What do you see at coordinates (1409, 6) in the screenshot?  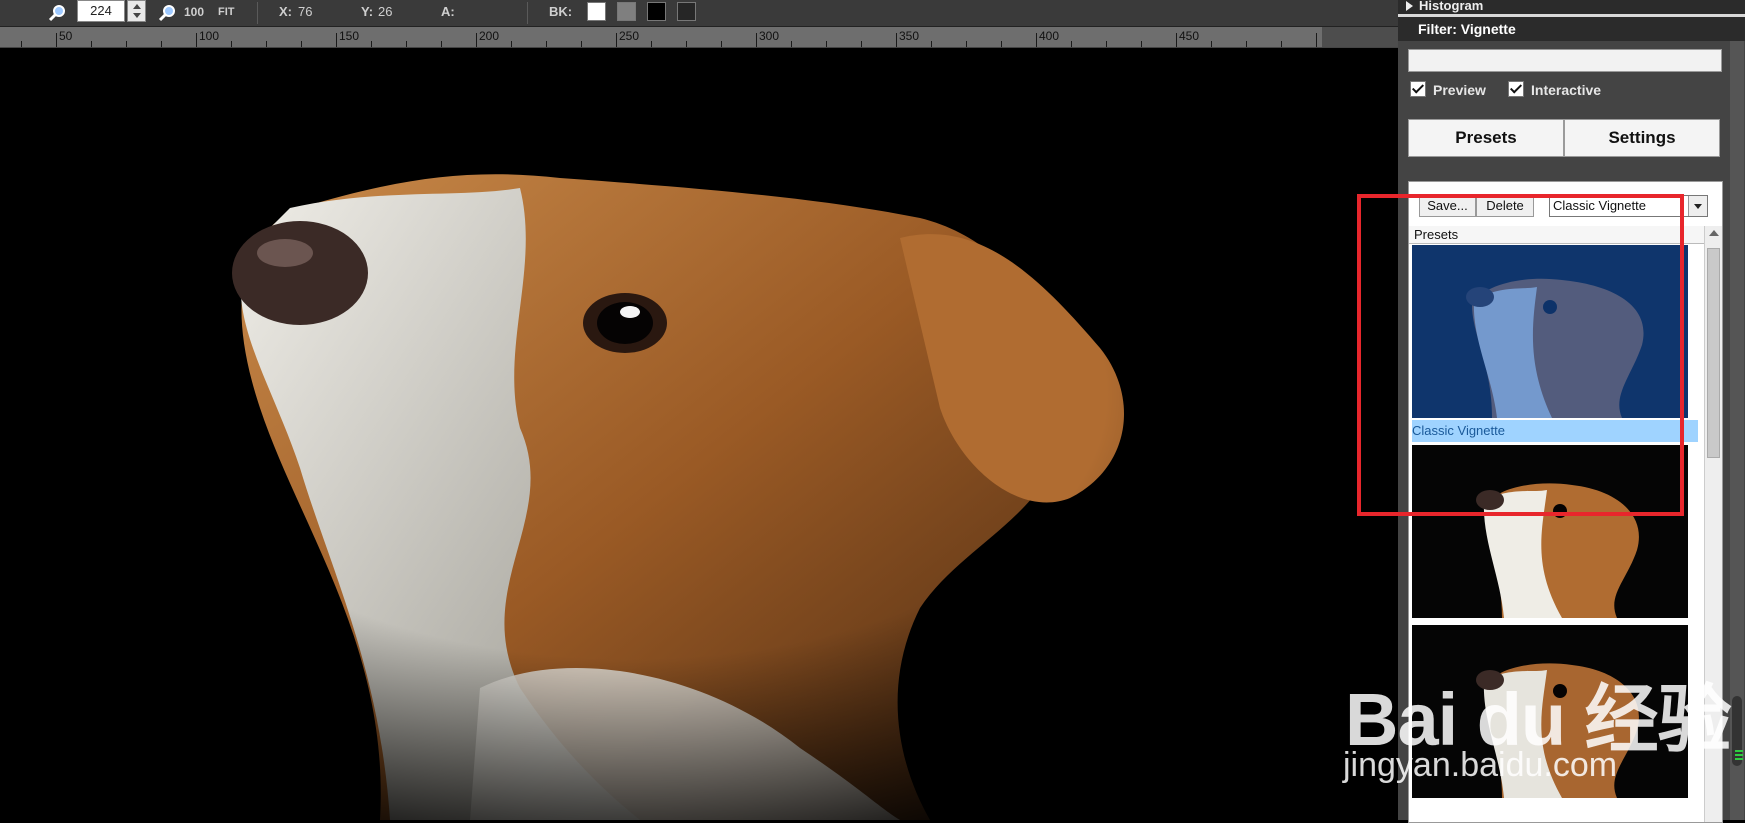 I see `expand-triangle-icon` at bounding box center [1409, 6].